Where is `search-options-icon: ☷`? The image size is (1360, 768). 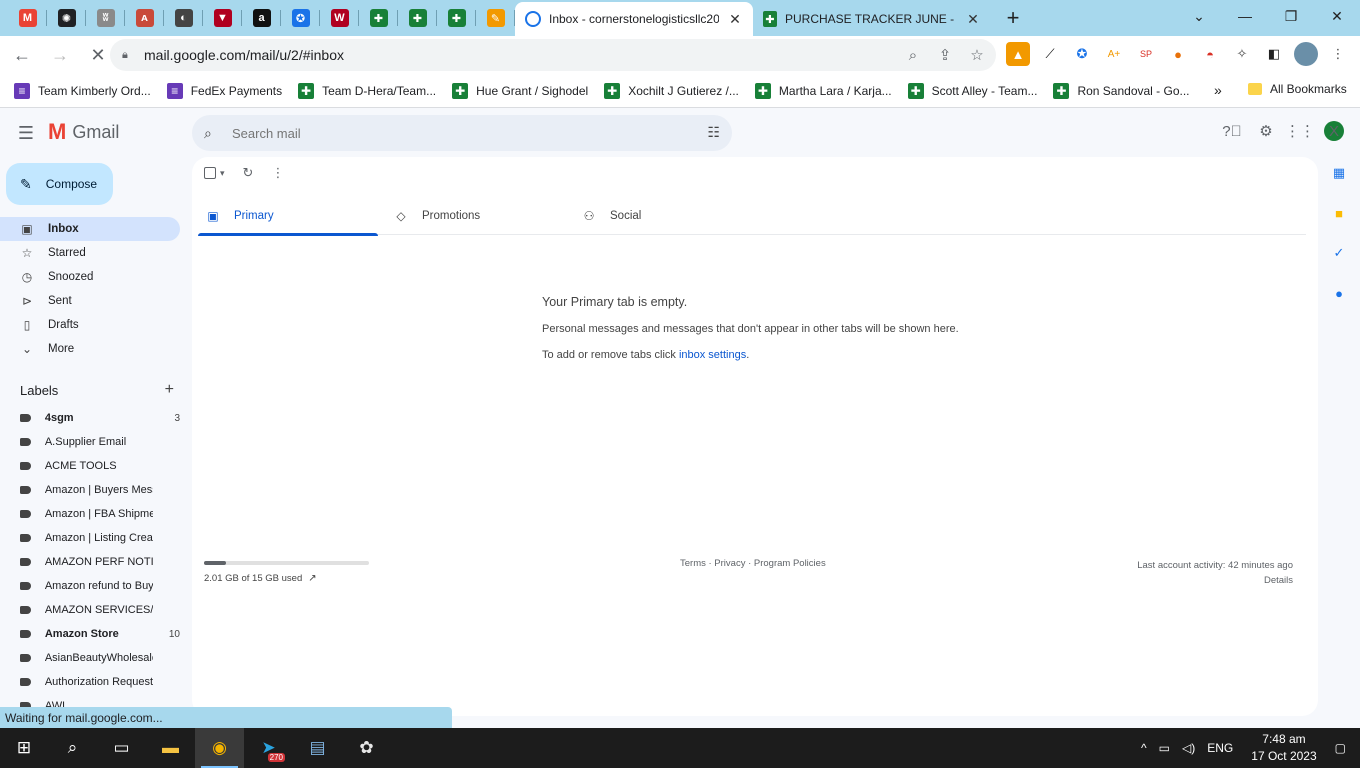 search-options-icon: ☷ is located at coordinates (713, 132).